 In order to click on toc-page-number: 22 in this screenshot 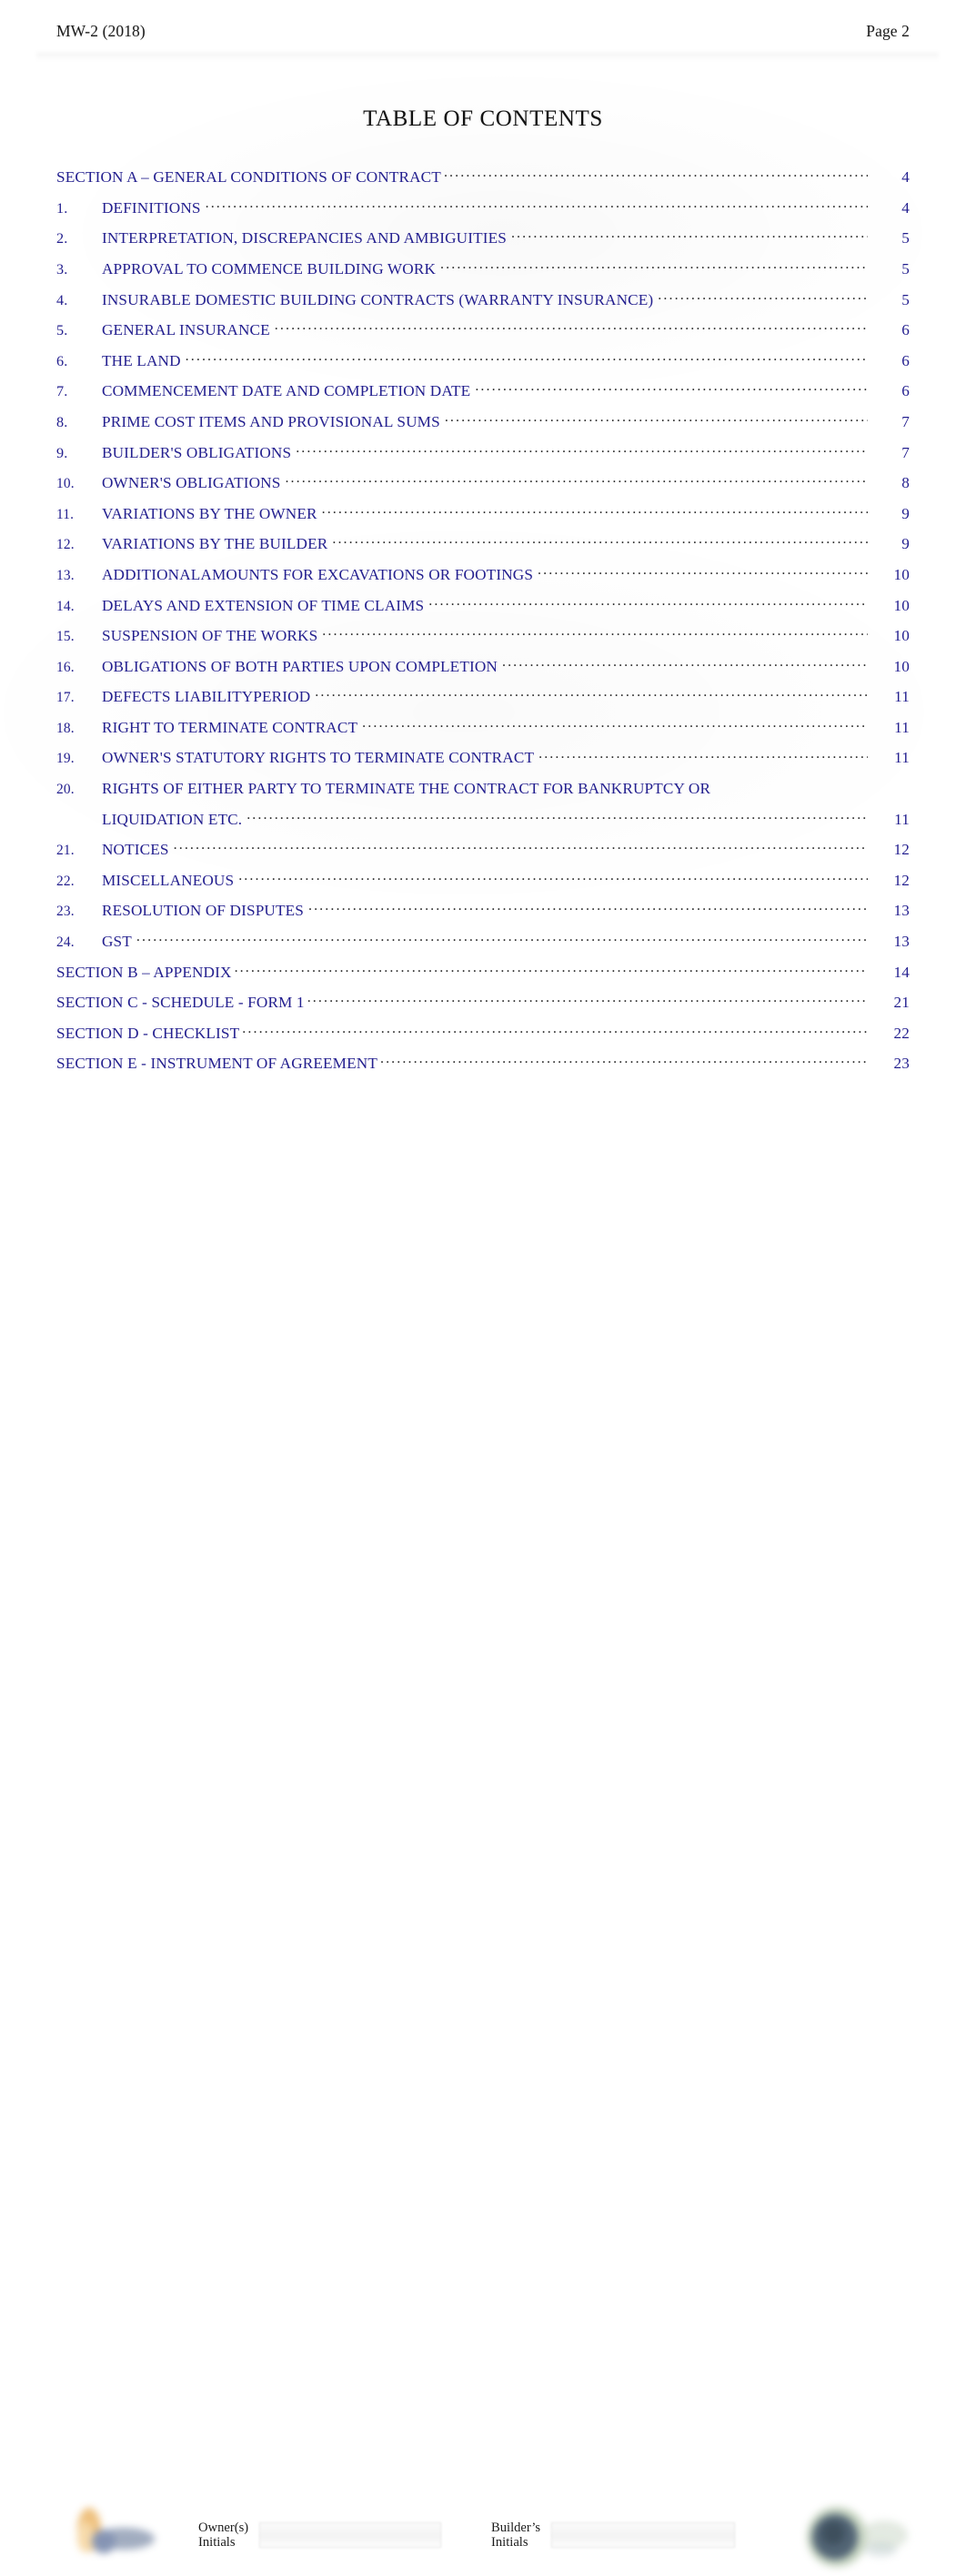, I will do `click(901, 1033)`.